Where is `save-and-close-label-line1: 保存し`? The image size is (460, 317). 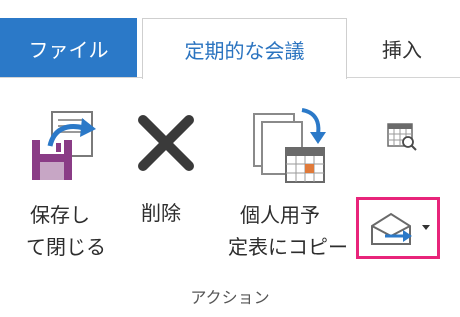
save-and-close-label-line1: 保存し is located at coordinates (60, 215).